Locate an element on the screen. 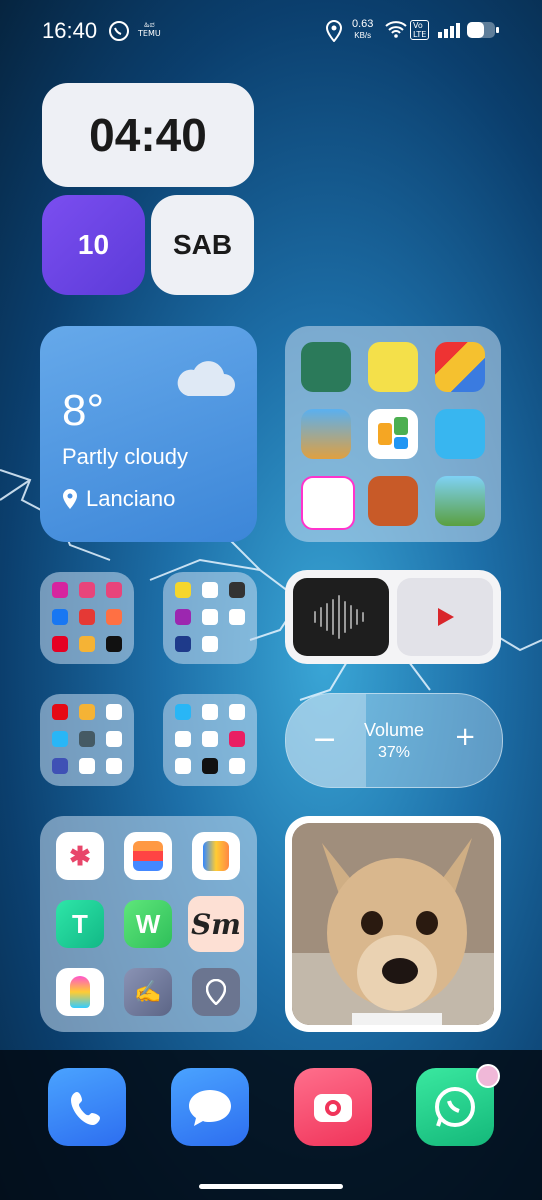 This screenshot has height=1200, width=542. utilities-folder is located at coordinates (210, 740).